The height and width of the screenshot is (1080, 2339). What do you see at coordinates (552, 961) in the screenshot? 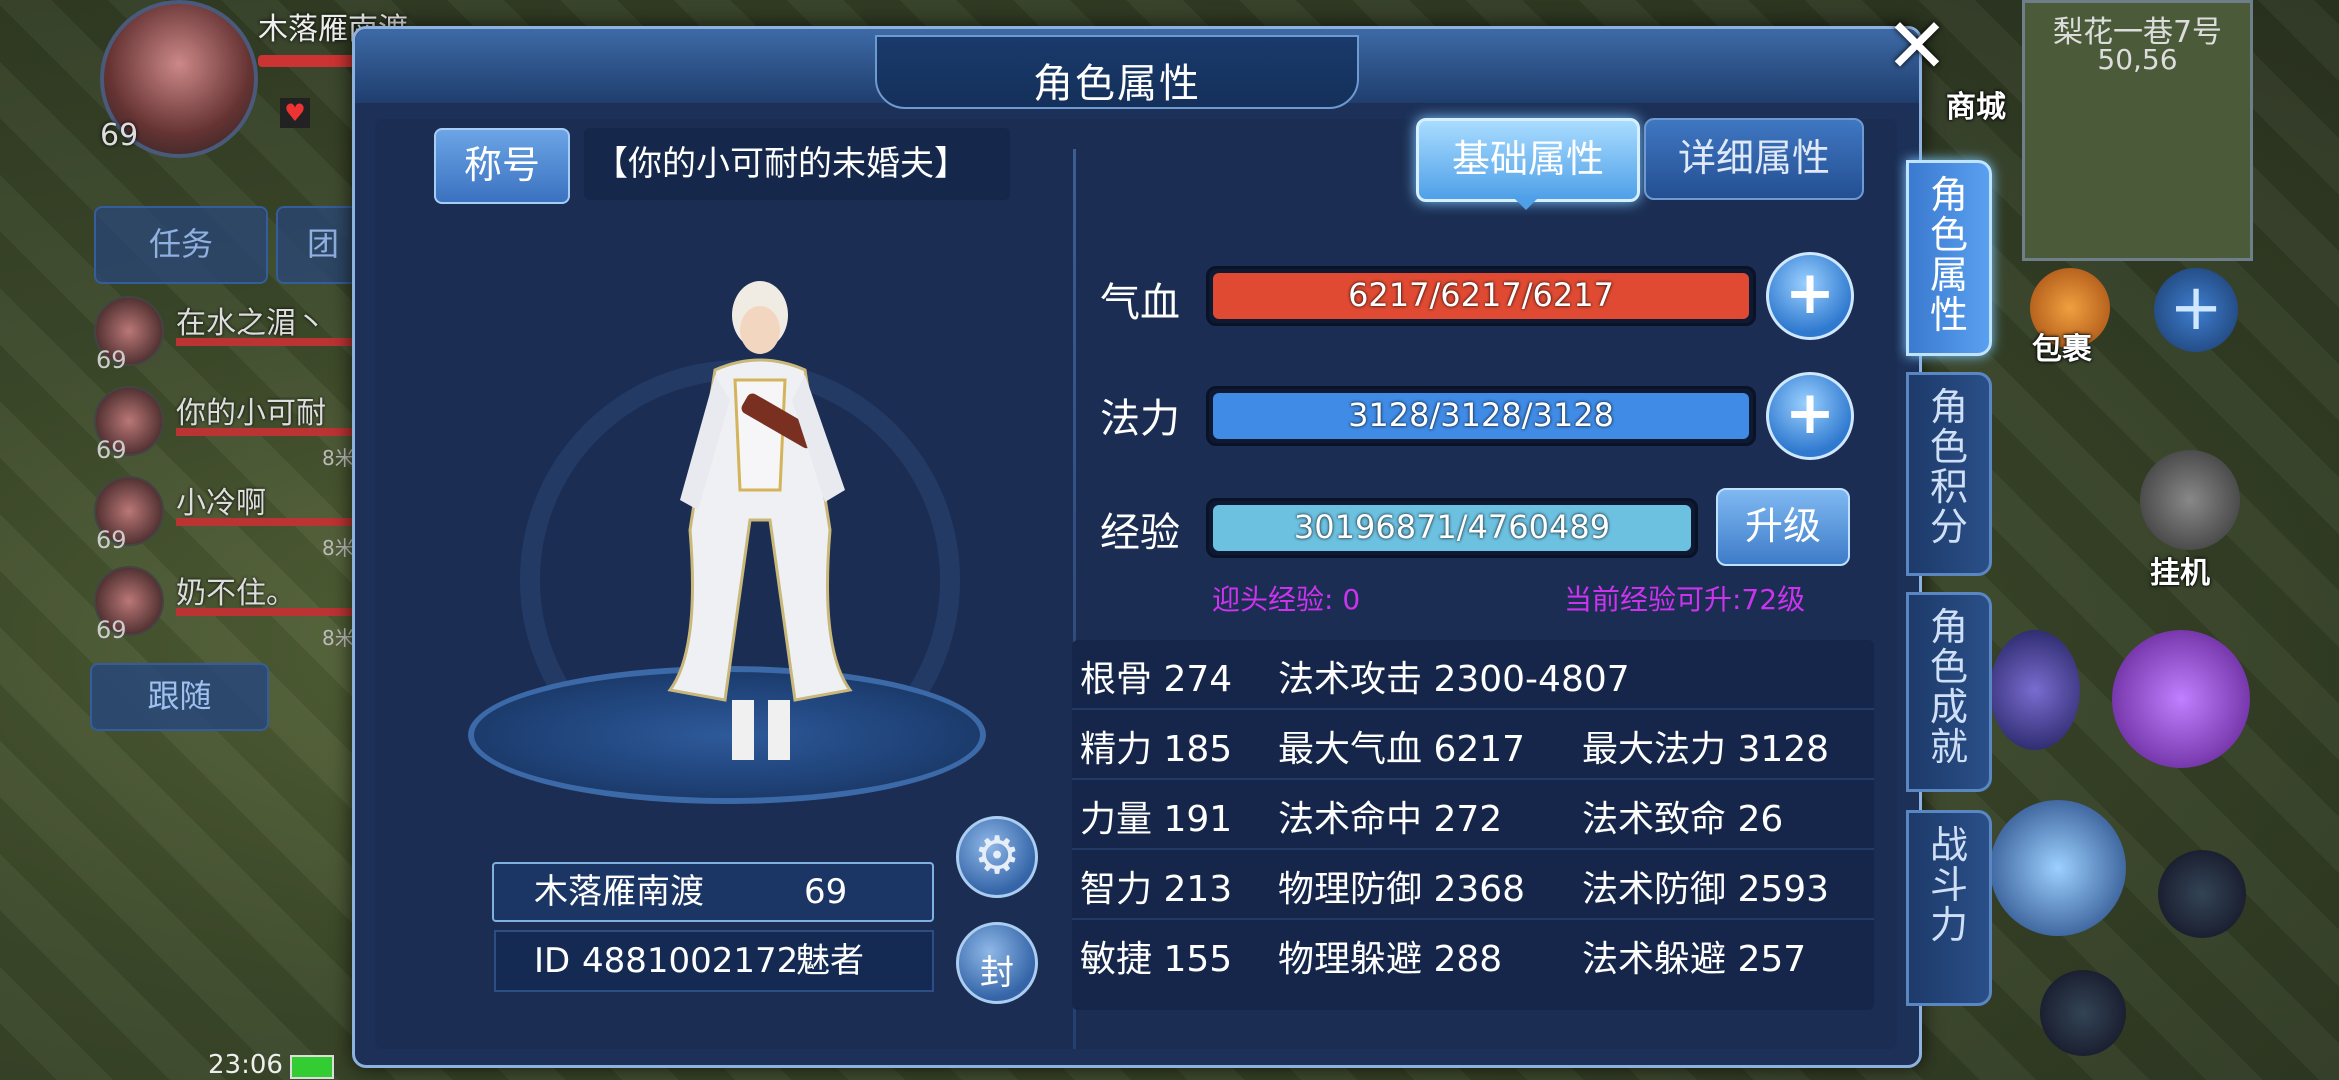
I see `id-label: ID` at bounding box center [552, 961].